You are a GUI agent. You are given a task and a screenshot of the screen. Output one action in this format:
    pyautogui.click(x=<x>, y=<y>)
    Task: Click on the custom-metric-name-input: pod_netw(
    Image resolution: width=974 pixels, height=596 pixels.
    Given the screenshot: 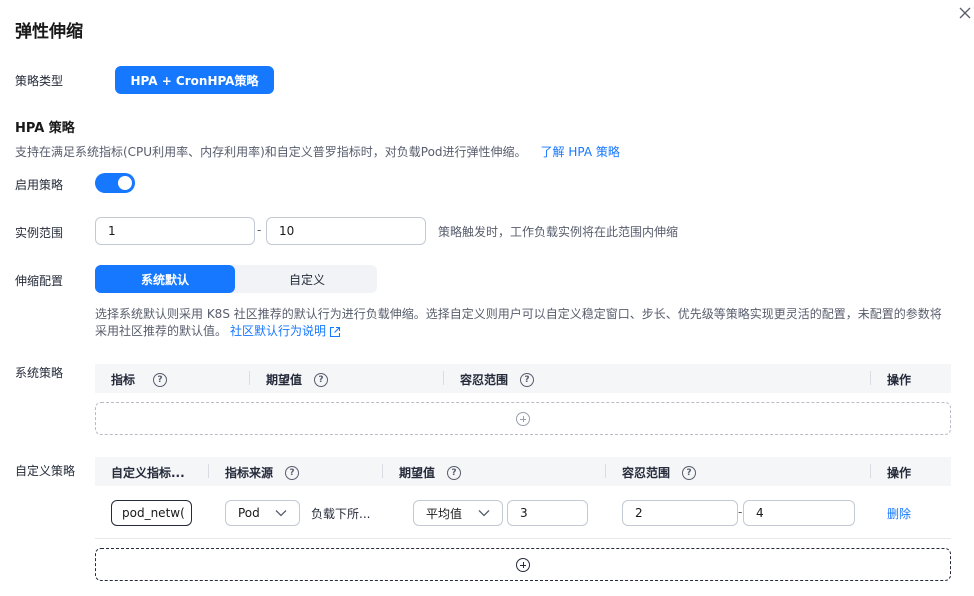 What is the action you would take?
    pyautogui.click(x=151, y=513)
    